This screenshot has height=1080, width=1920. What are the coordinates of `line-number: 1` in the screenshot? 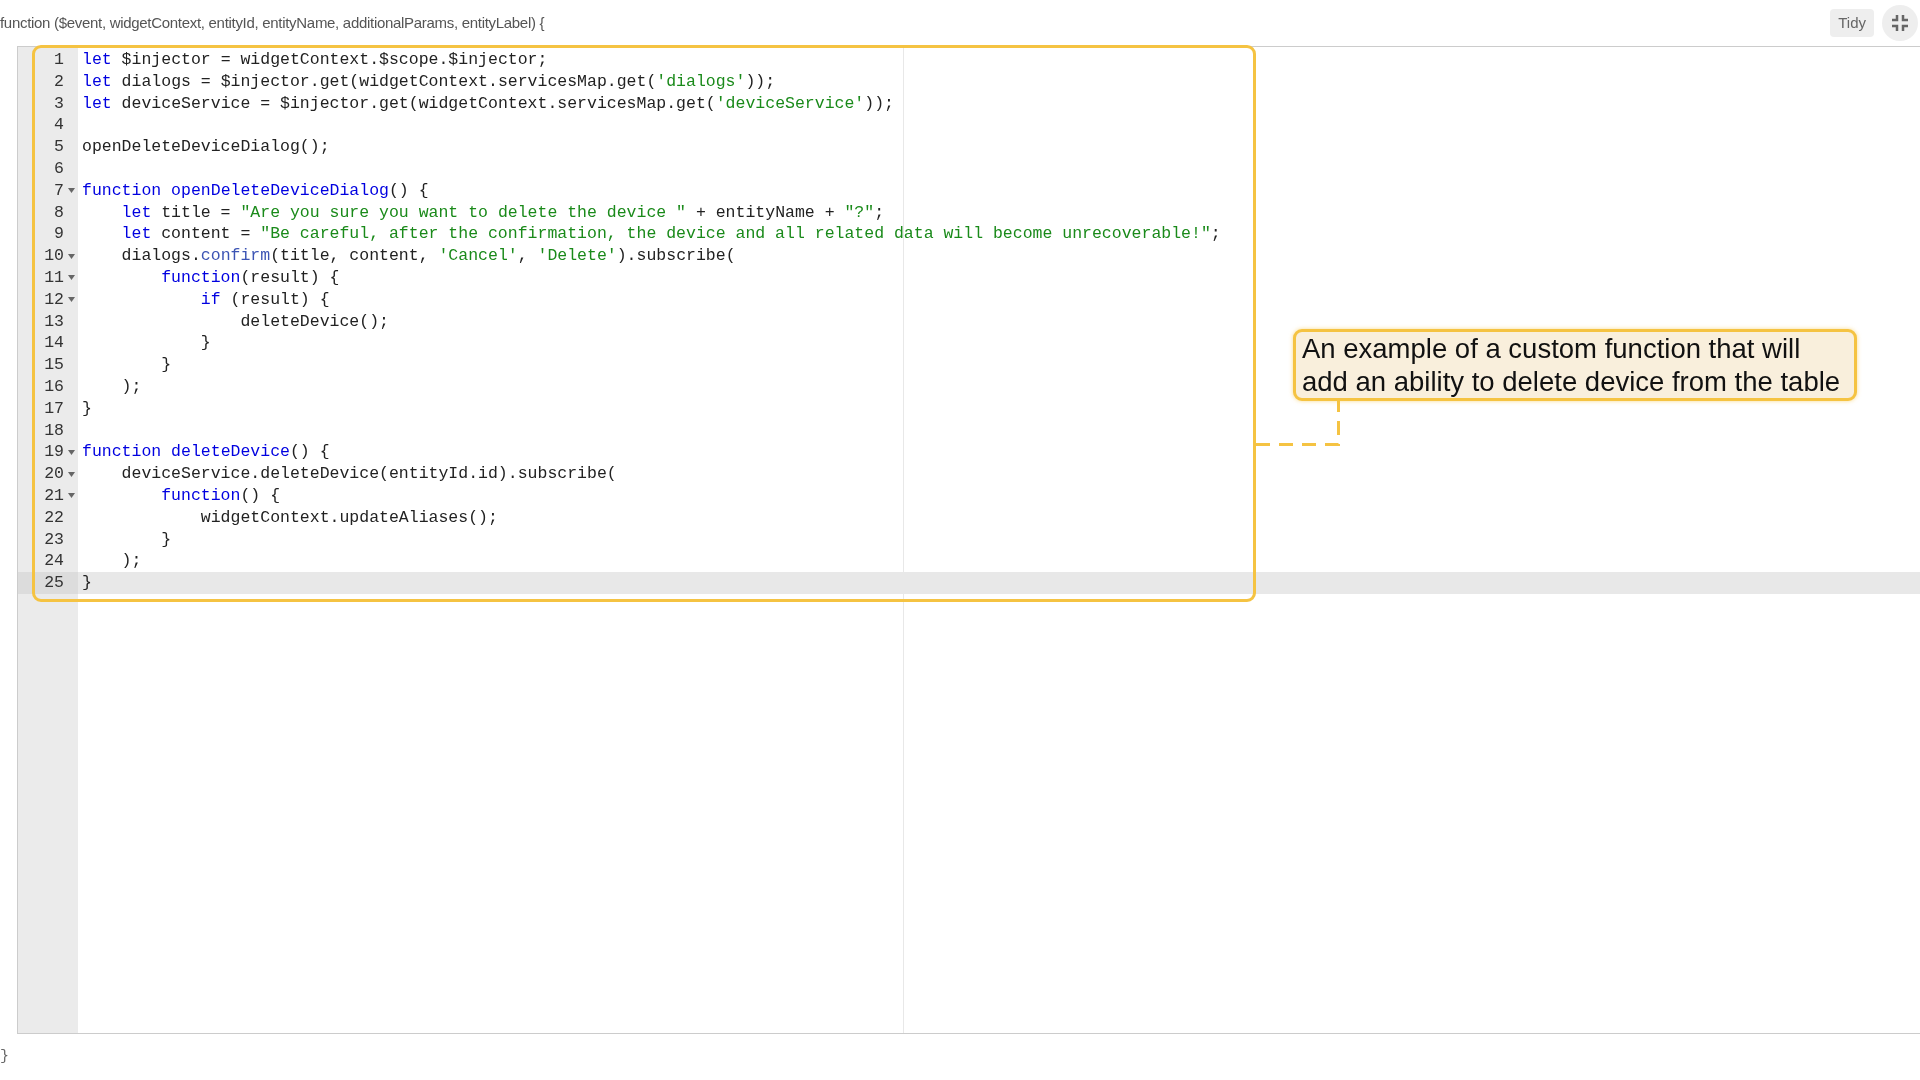 It's located at (59, 60).